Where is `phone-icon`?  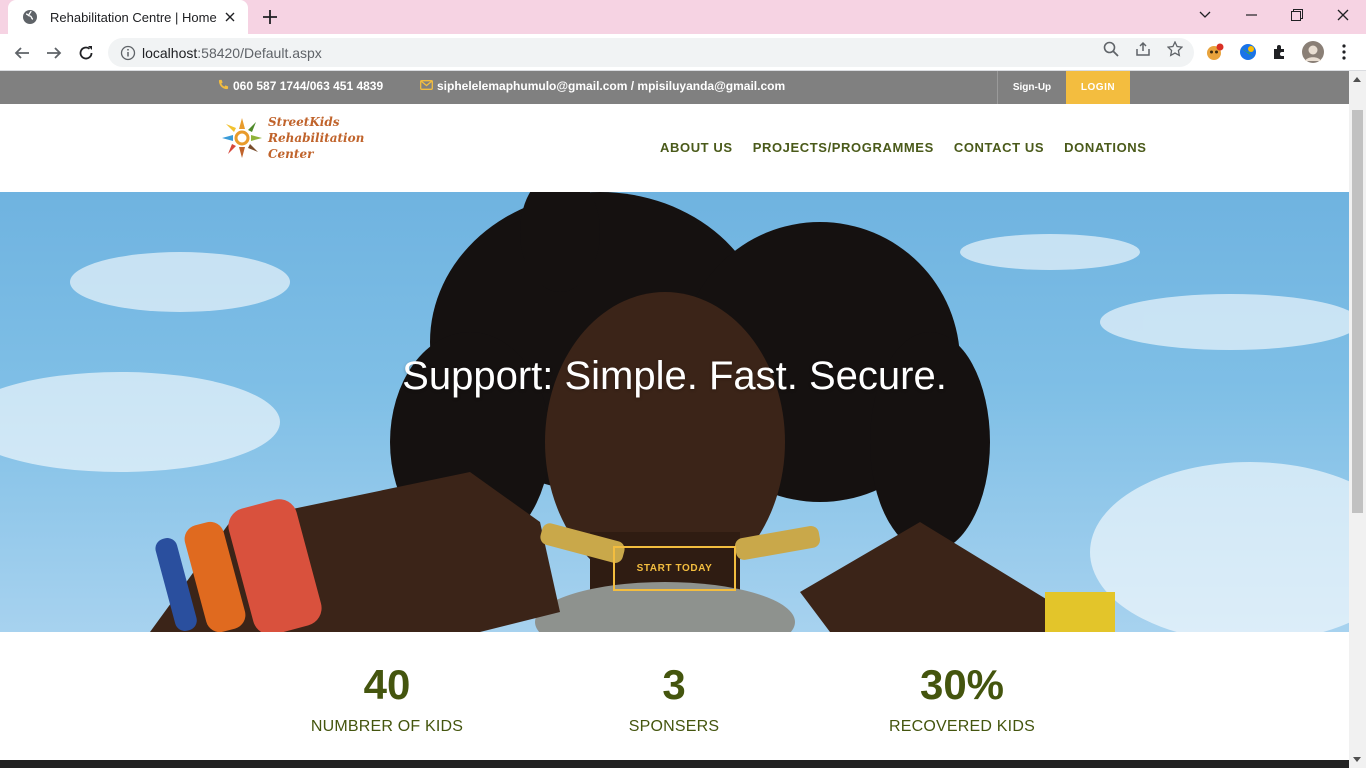 phone-icon is located at coordinates (223, 86).